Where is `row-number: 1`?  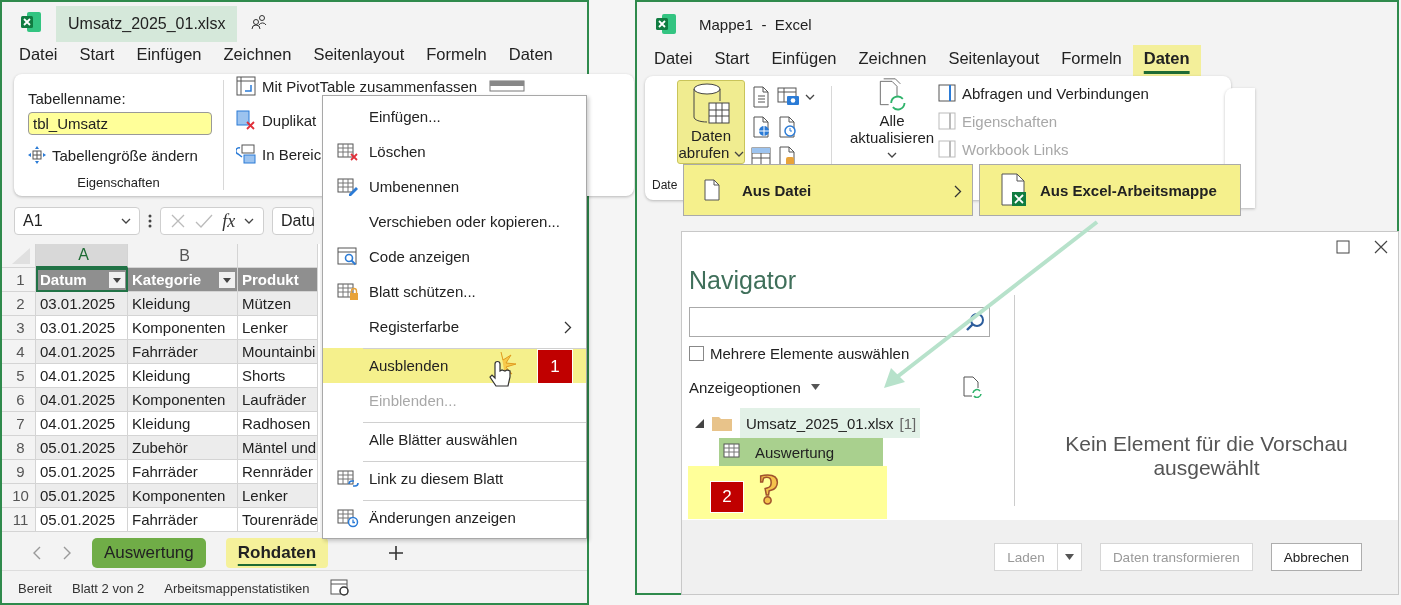
row-number: 1 is located at coordinates (19, 280).